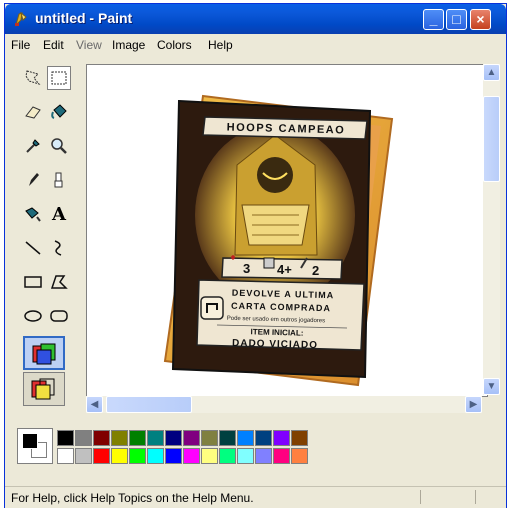  I want to click on line-tool, so click(33, 248).